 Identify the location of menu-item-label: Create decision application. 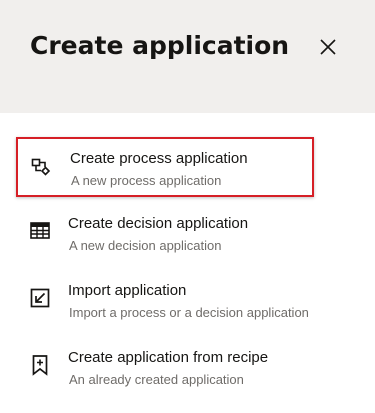
(158, 223).